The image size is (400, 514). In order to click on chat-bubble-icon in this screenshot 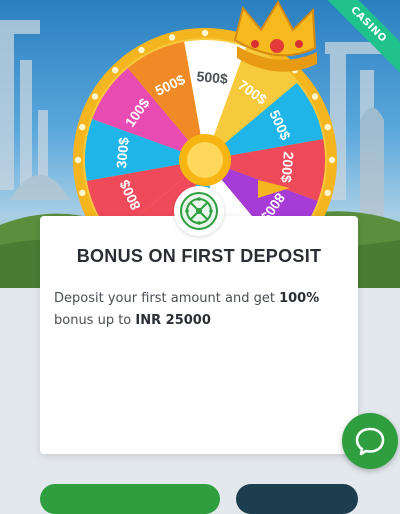, I will do `click(370, 441)`.